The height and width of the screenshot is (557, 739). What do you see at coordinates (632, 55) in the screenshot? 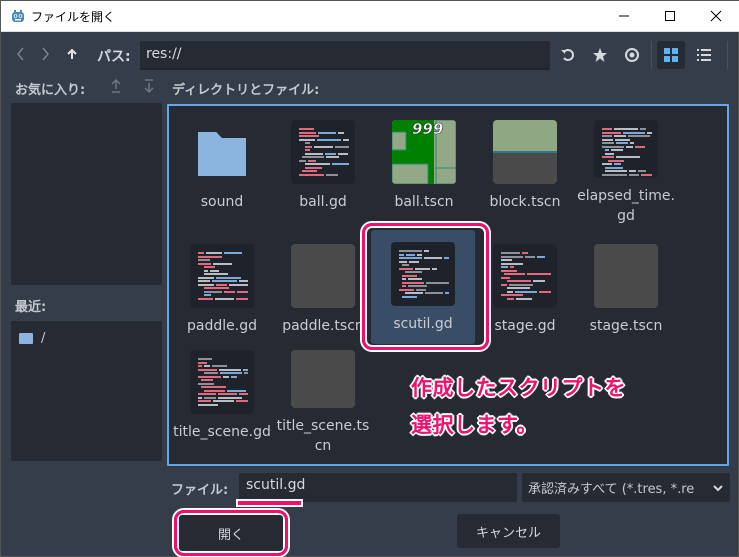
I see `toggle-hidden-button` at bounding box center [632, 55].